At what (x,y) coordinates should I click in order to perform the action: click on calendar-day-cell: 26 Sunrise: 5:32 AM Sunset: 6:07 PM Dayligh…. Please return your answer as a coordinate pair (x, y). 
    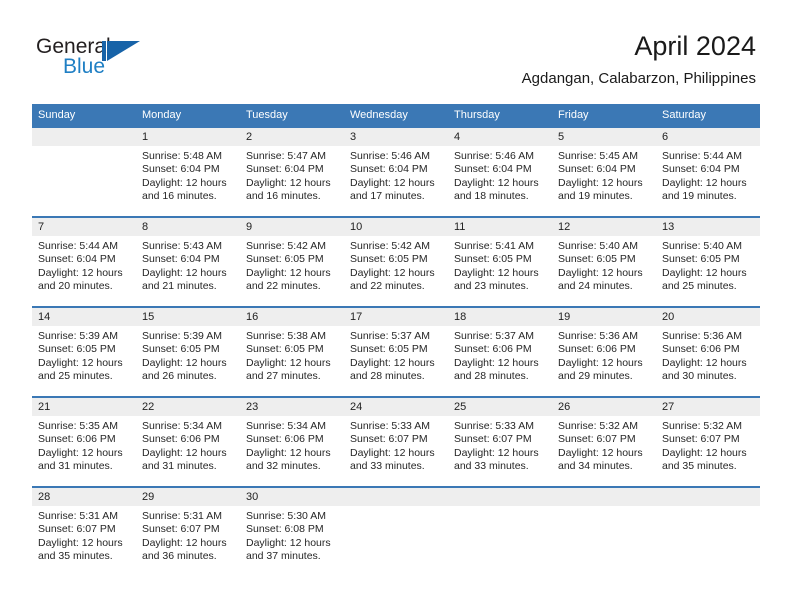
    Looking at the image, I should click on (604, 441).